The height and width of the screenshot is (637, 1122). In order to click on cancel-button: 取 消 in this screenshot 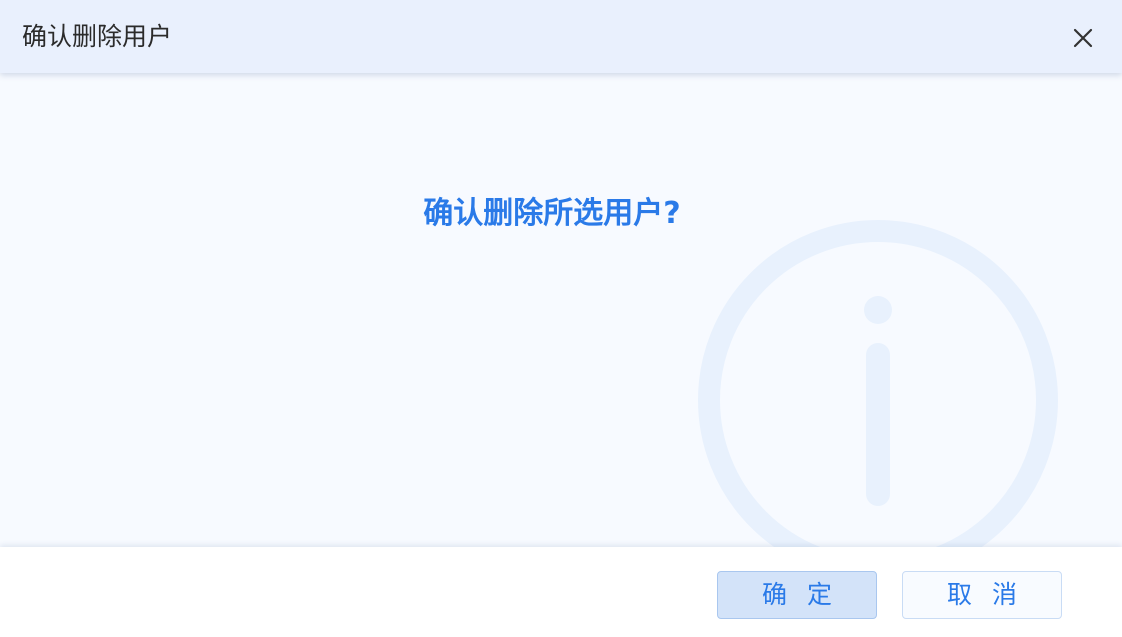, I will do `click(982, 595)`.